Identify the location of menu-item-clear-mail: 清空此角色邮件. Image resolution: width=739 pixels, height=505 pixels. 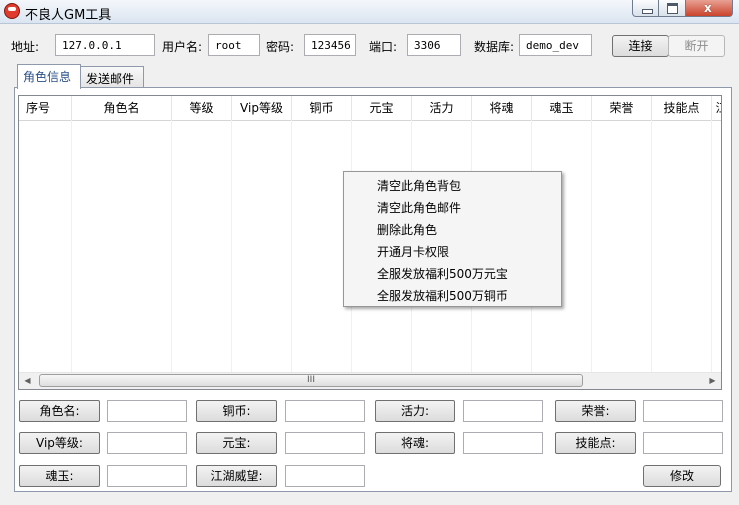
(419, 207).